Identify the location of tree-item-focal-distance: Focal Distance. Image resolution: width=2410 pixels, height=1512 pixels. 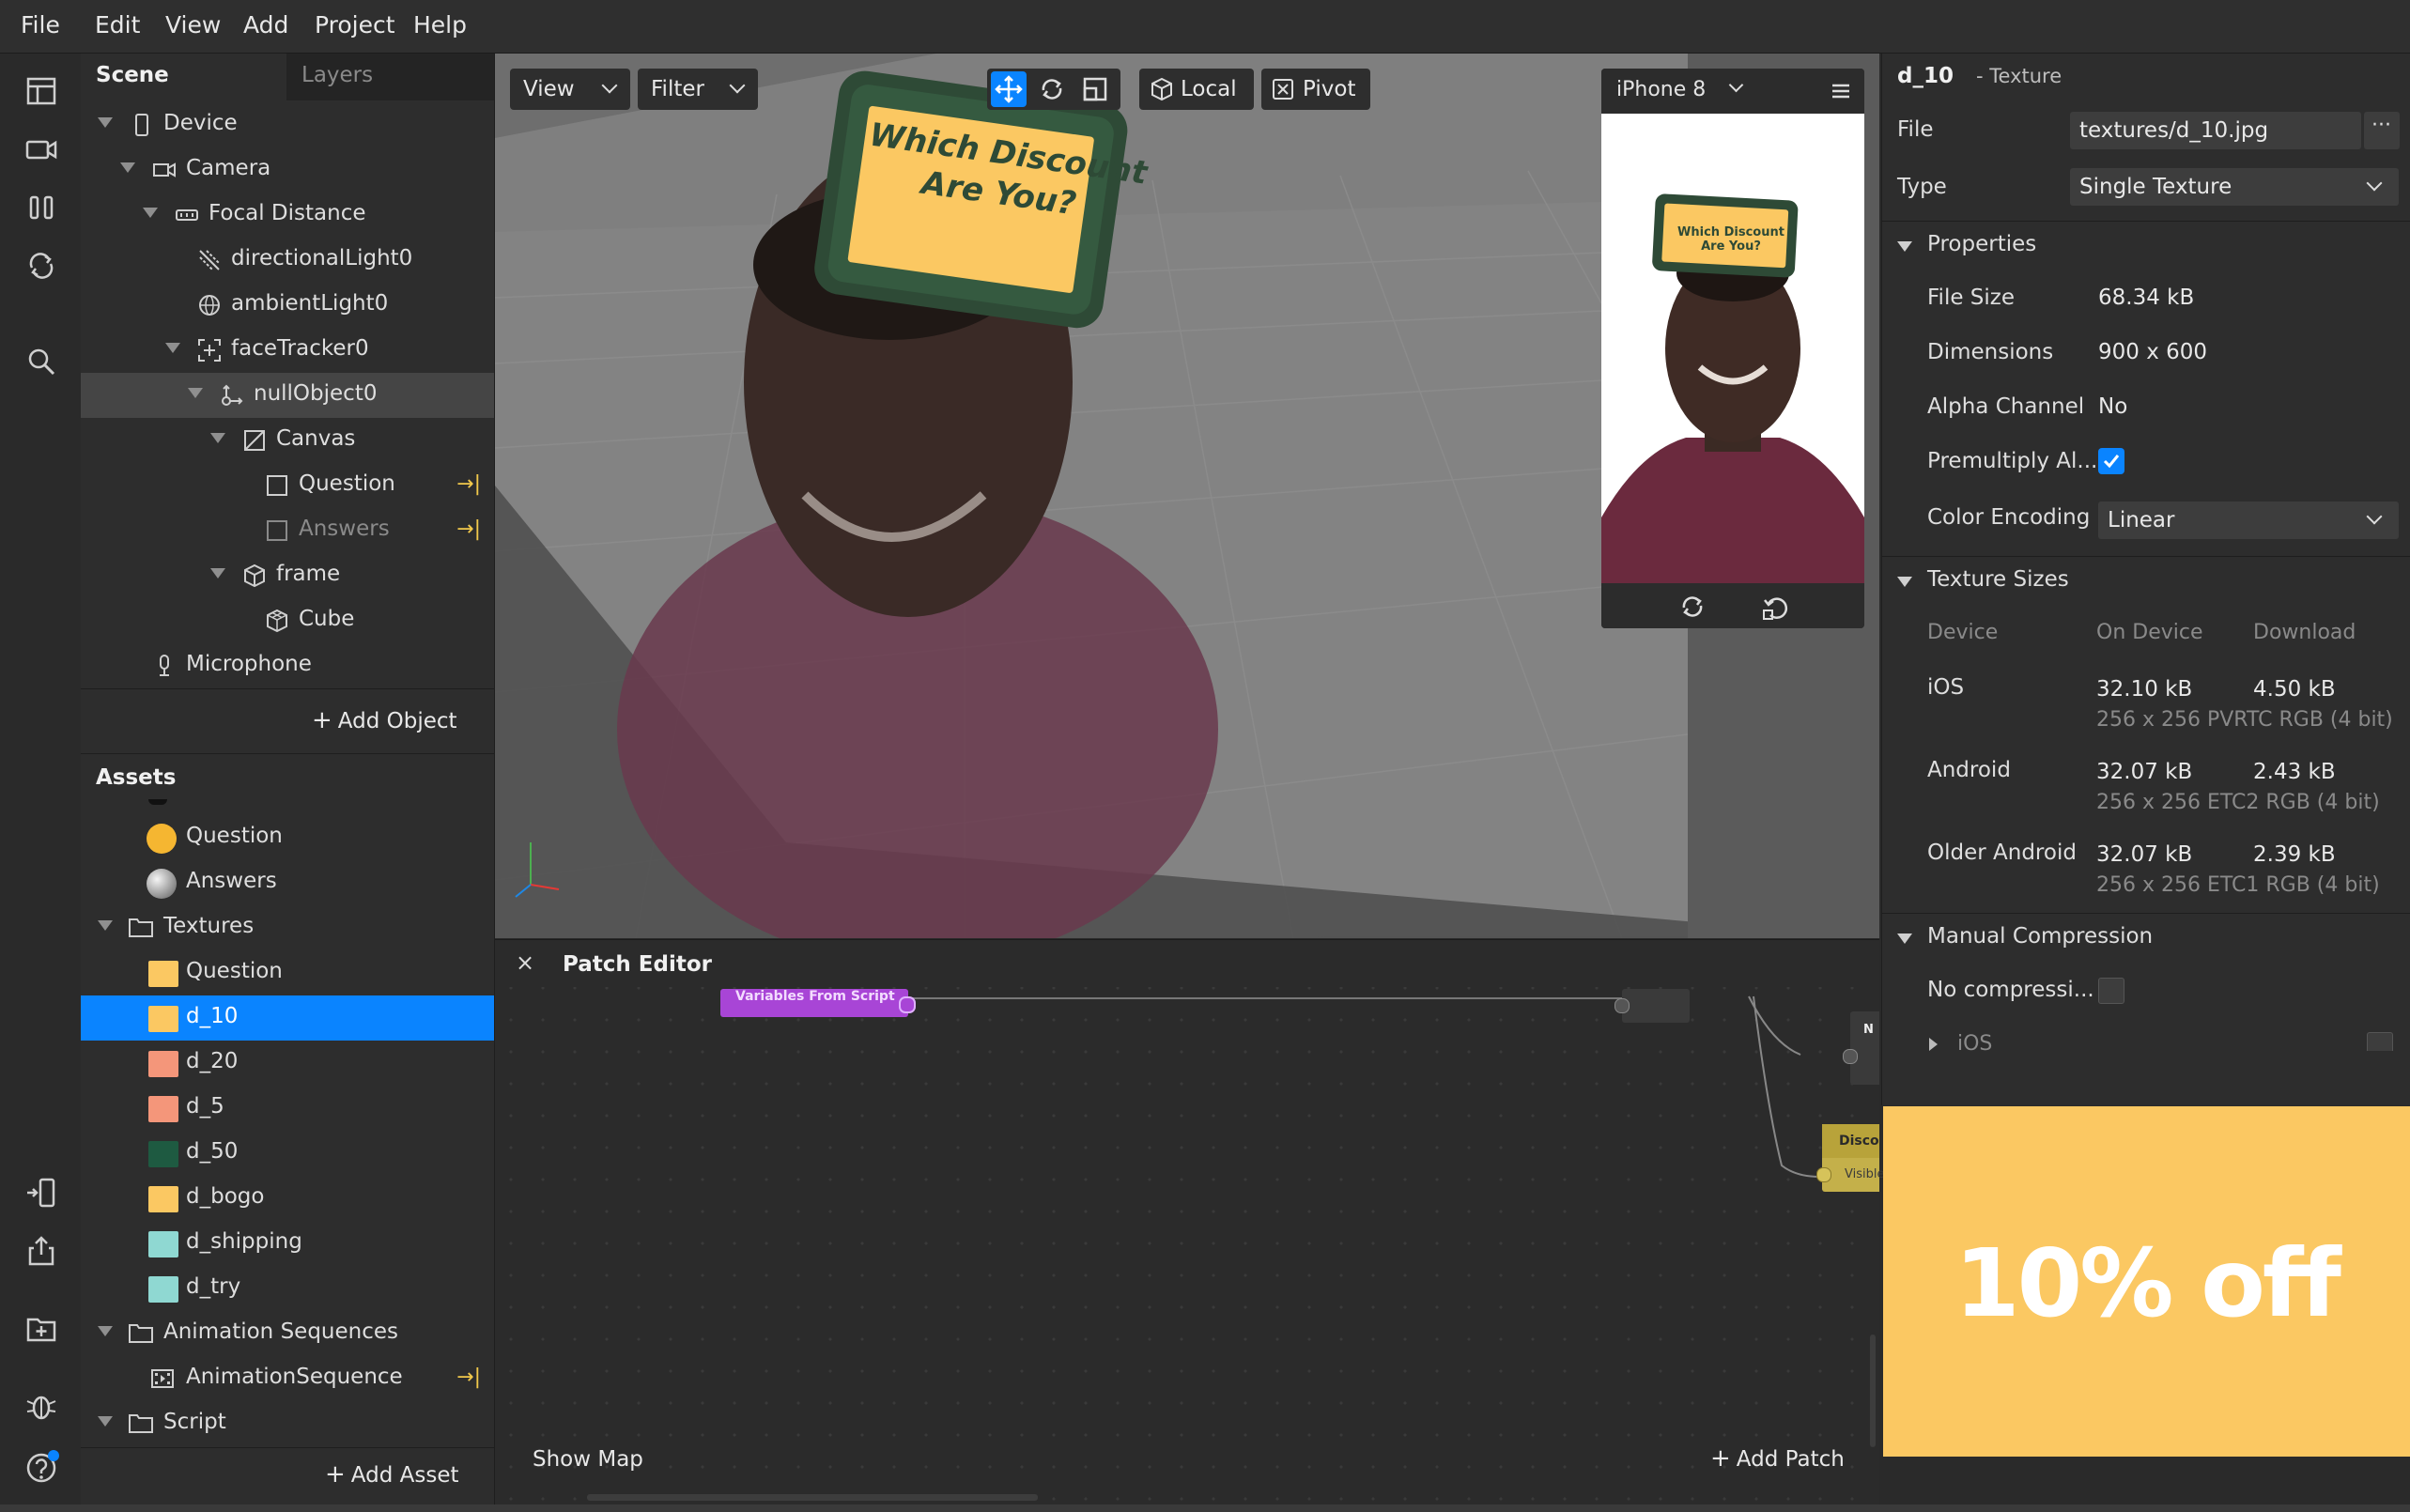
(287, 216).